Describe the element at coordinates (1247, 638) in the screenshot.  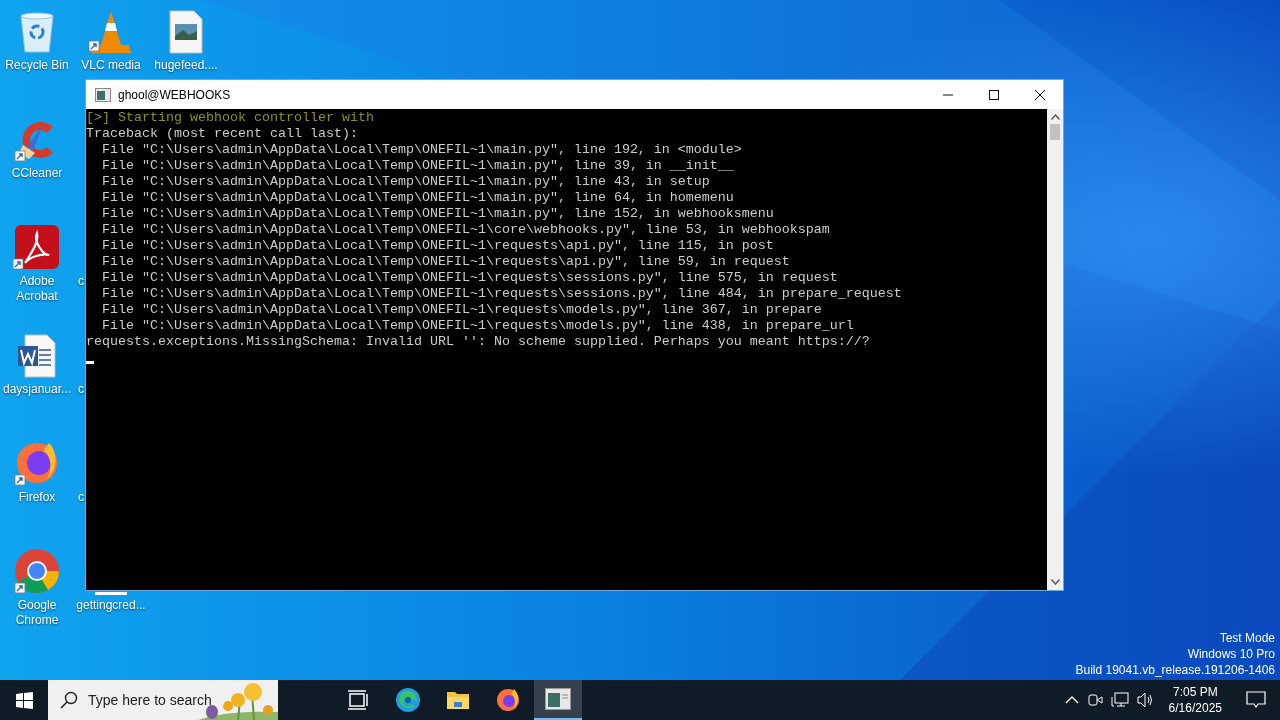
I see `system-notice-text: Test Mode` at that location.